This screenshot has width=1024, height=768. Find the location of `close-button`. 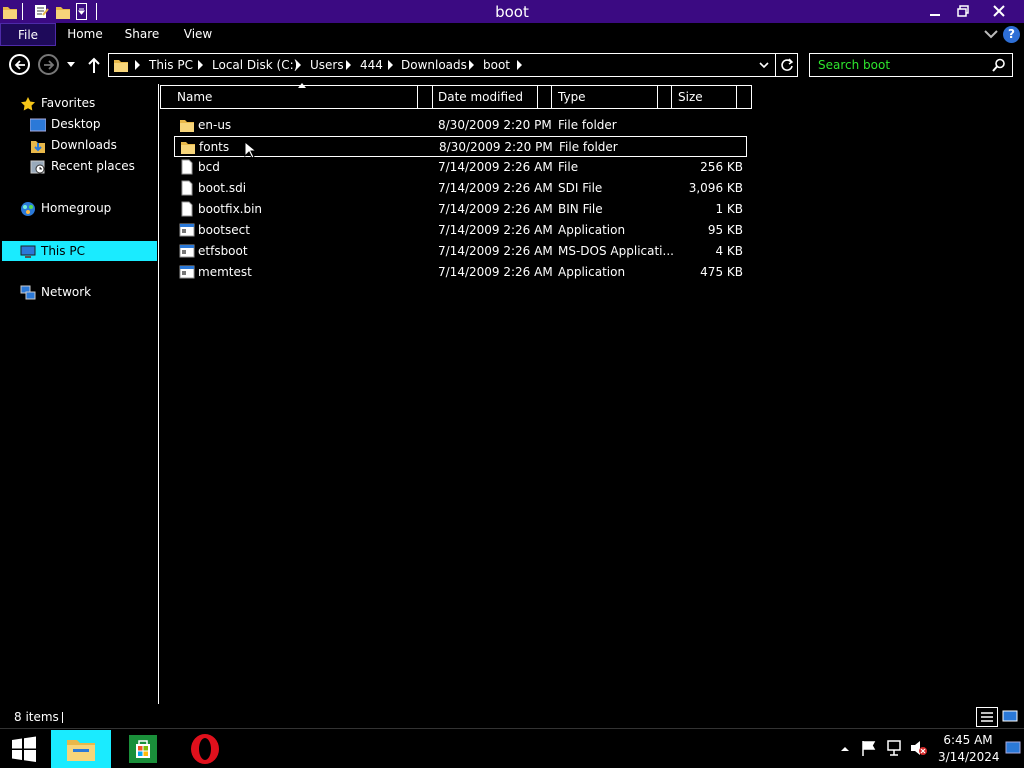

close-button is located at coordinates (999, 11).